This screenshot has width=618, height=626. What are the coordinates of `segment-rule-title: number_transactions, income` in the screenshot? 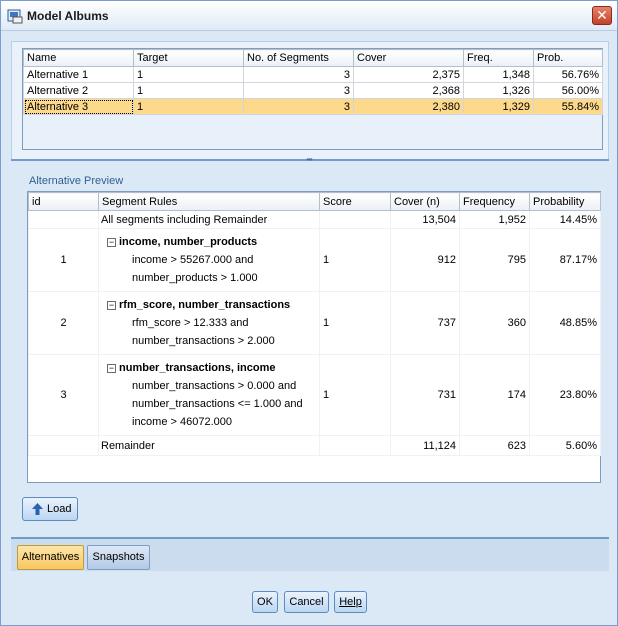 It's located at (197, 368).